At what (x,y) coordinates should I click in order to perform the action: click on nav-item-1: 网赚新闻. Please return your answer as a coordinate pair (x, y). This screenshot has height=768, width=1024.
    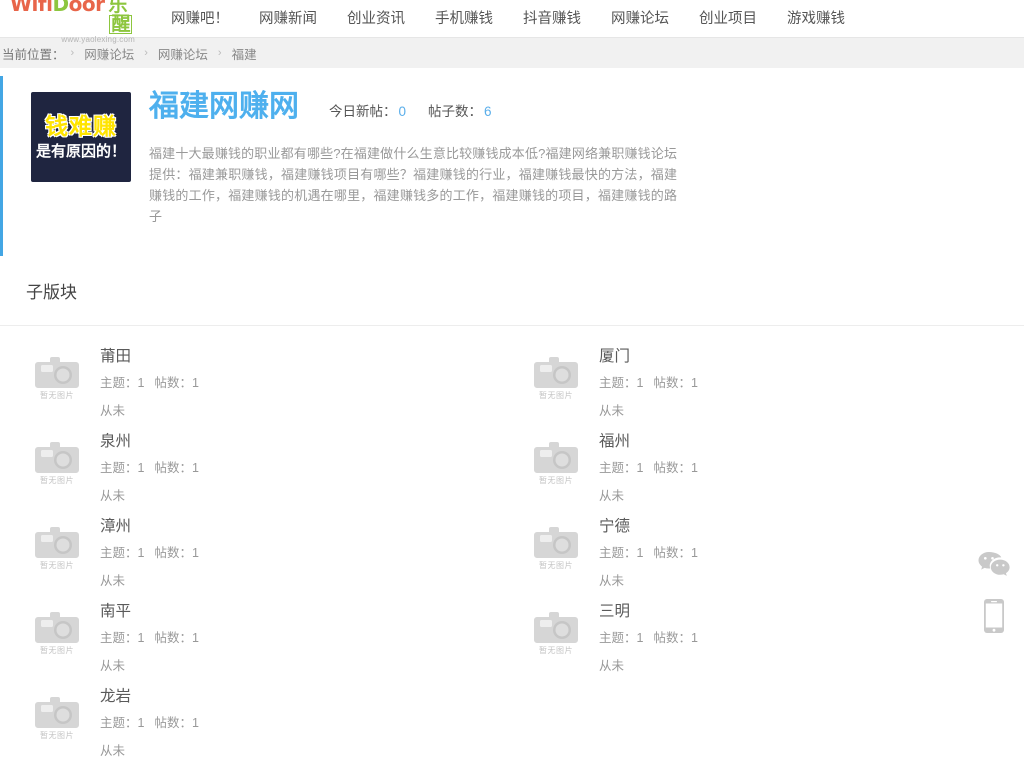
    Looking at the image, I should click on (288, 19).